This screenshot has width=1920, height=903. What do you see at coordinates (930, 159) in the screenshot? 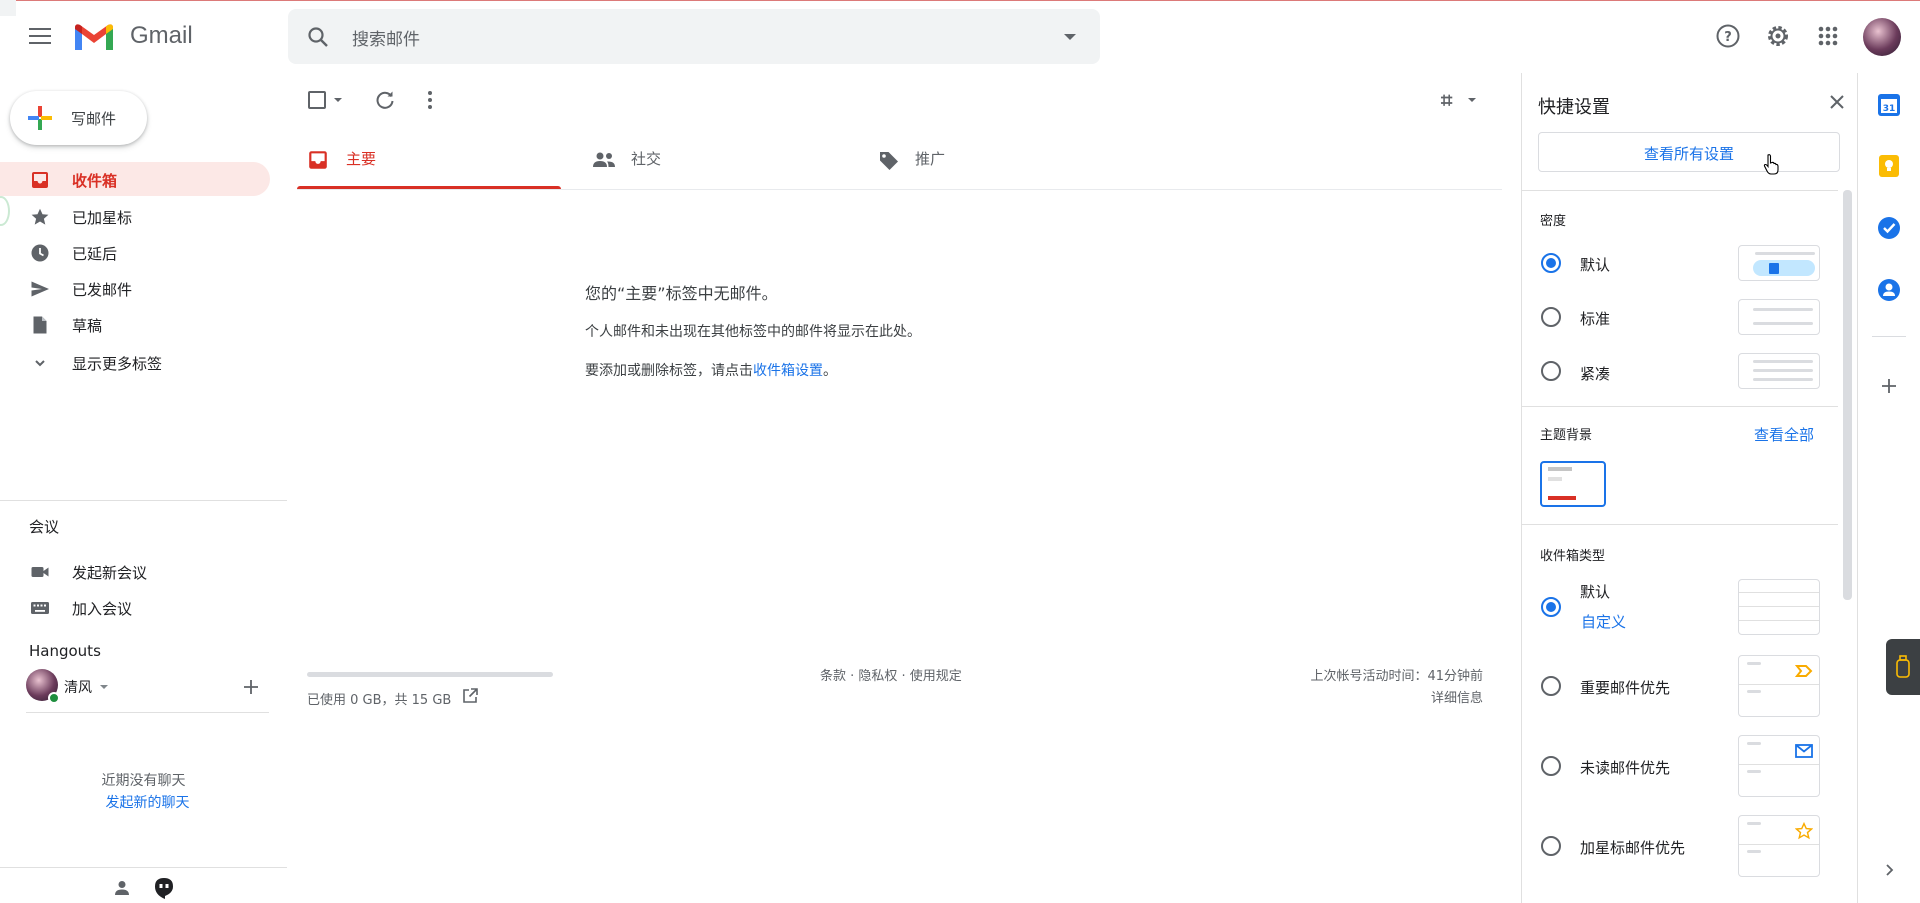
I see `tab-label: 推广` at bounding box center [930, 159].